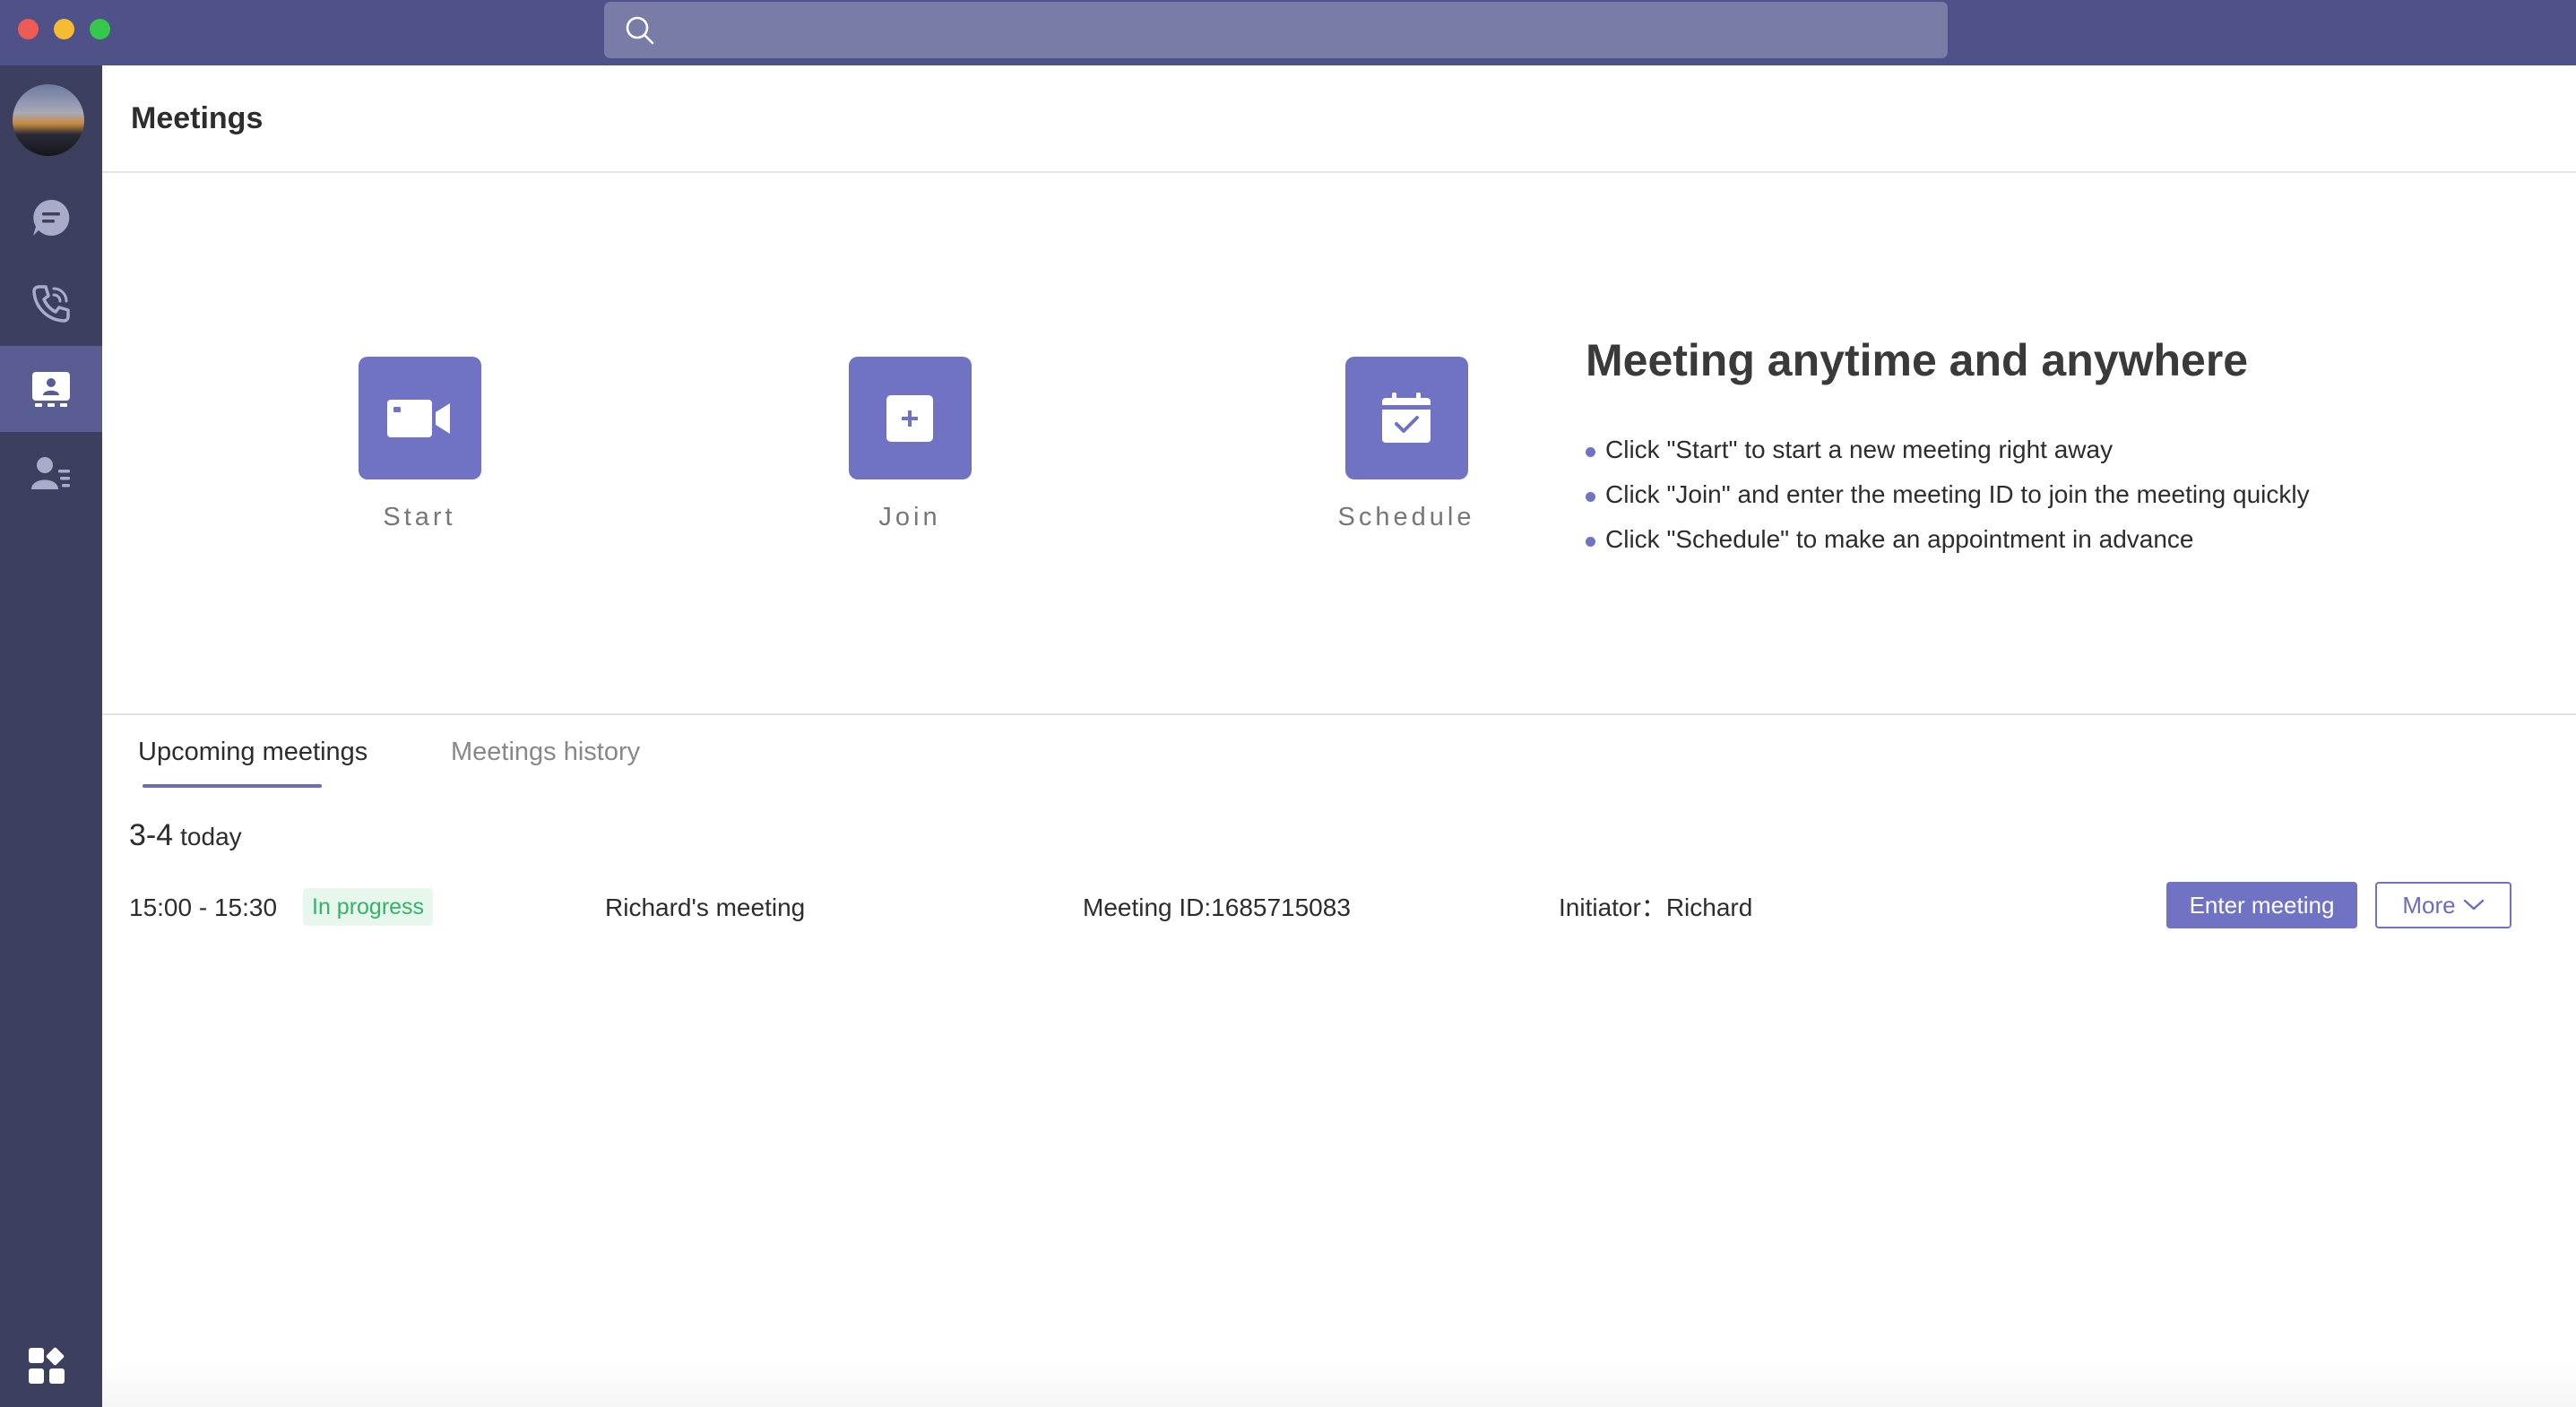 This screenshot has width=2576, height=1407. I want to click on schedule-tile, so click(1406, 418).